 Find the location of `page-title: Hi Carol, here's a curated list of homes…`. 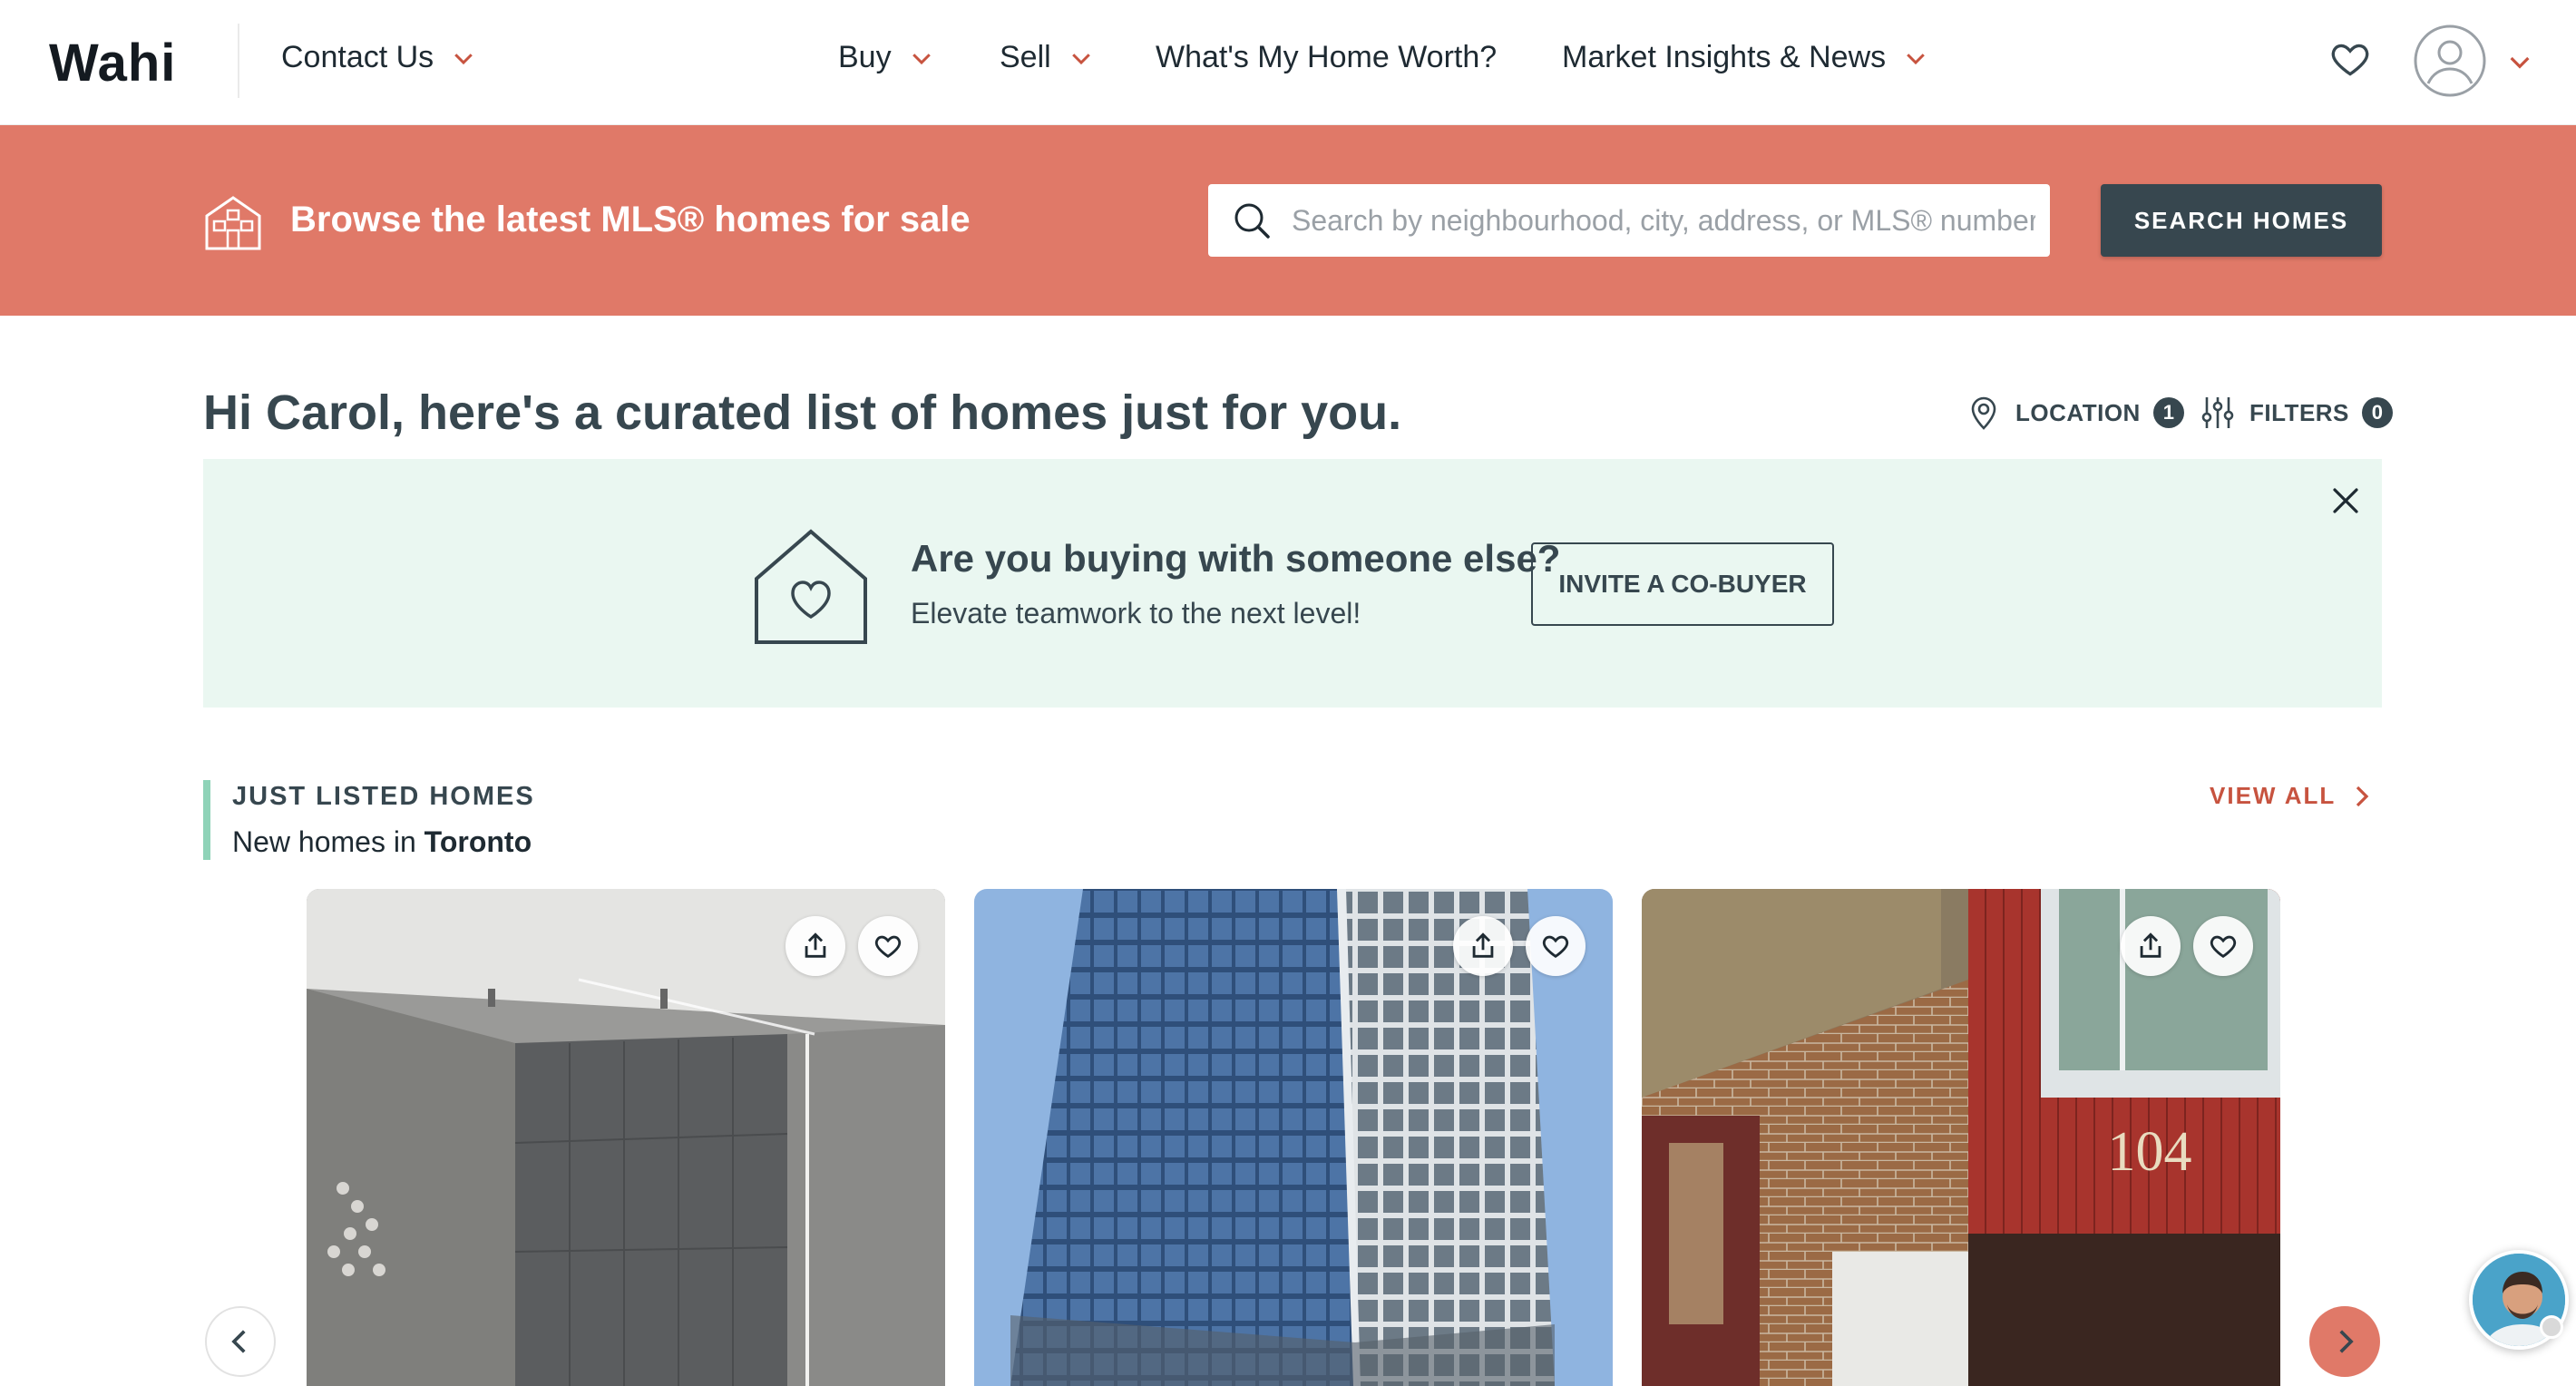

page-title: Hi Carol, here's a curated list of homes… is located at coordinates (802, 413).